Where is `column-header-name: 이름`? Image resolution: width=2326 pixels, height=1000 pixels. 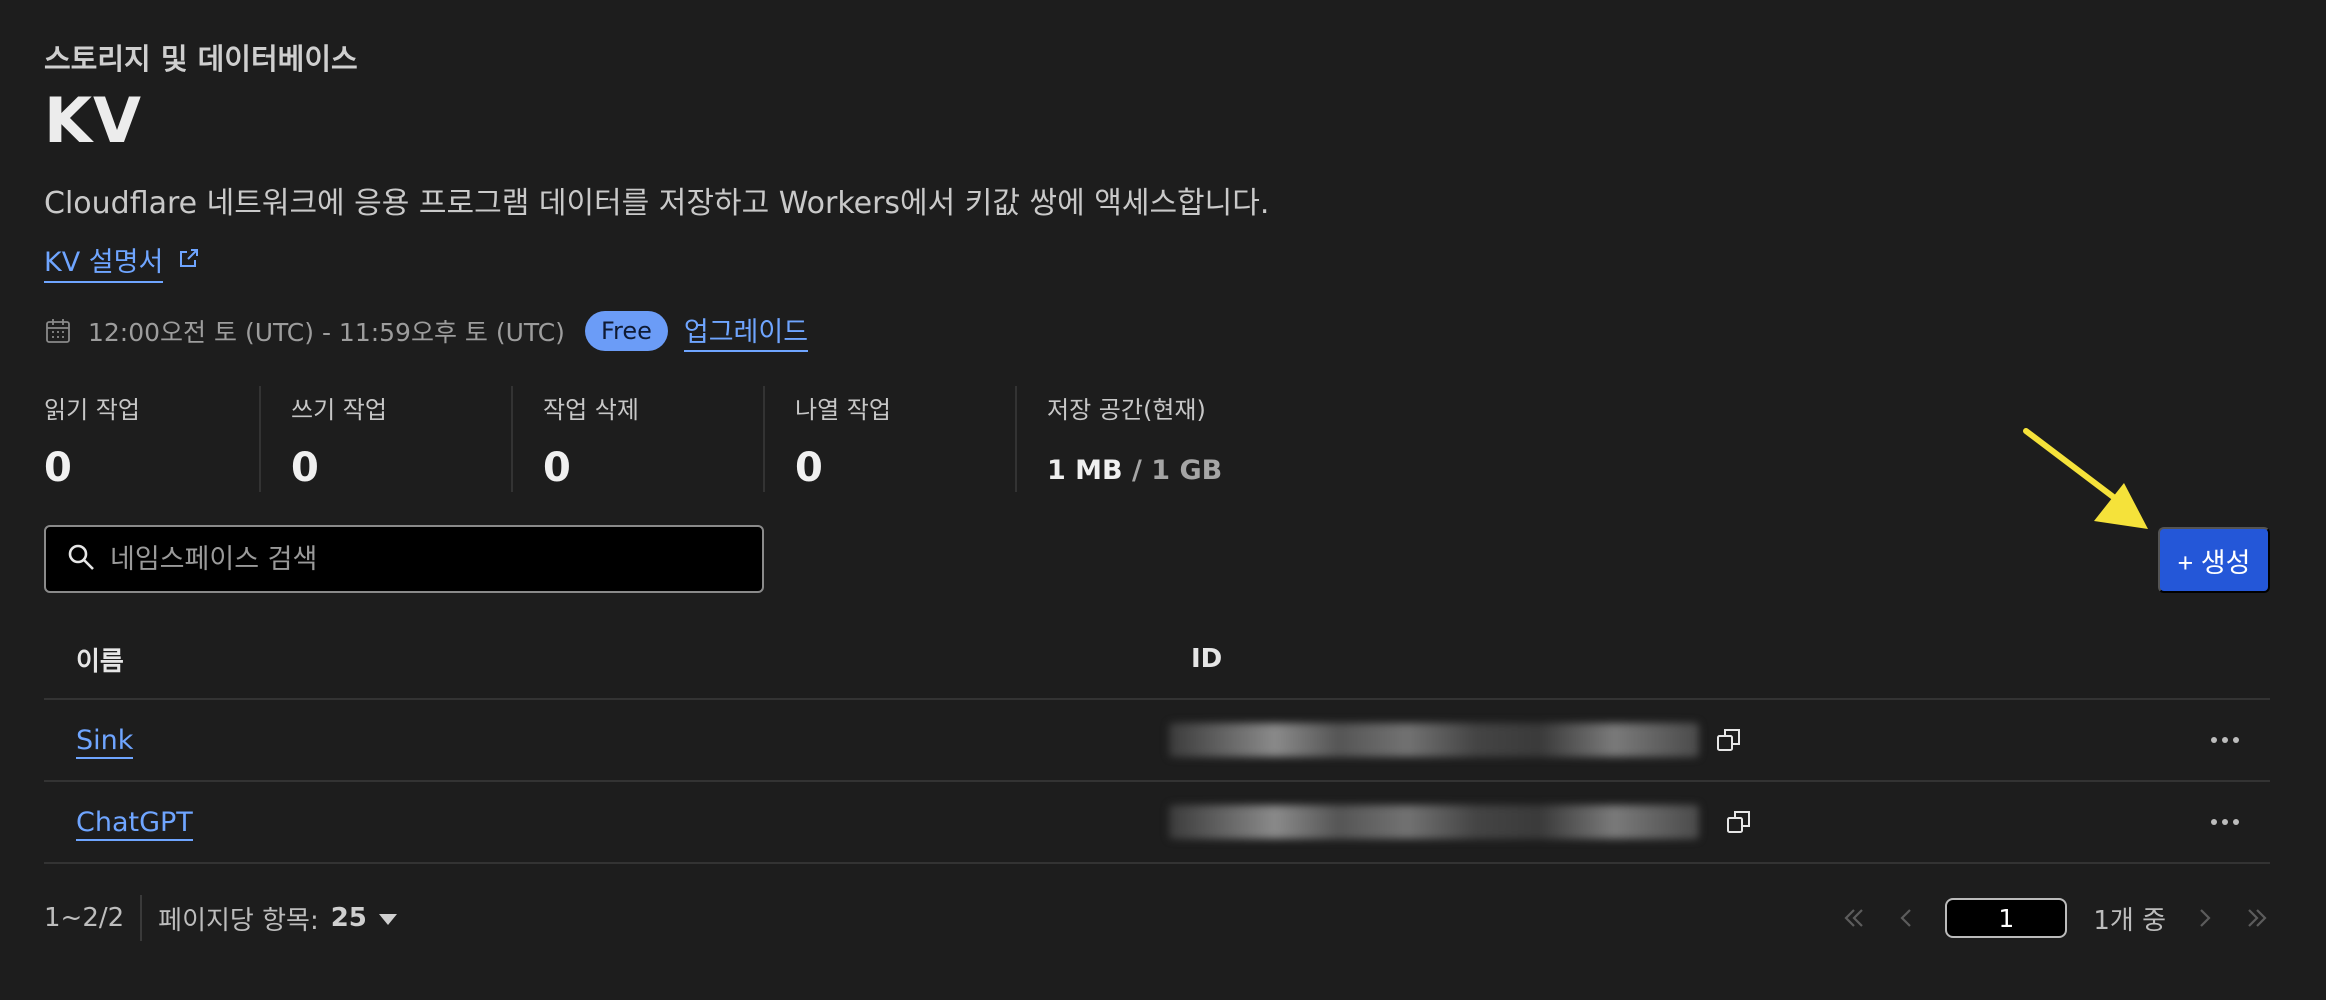 column-header-name: 이름 is located at coordinates (606, 659).